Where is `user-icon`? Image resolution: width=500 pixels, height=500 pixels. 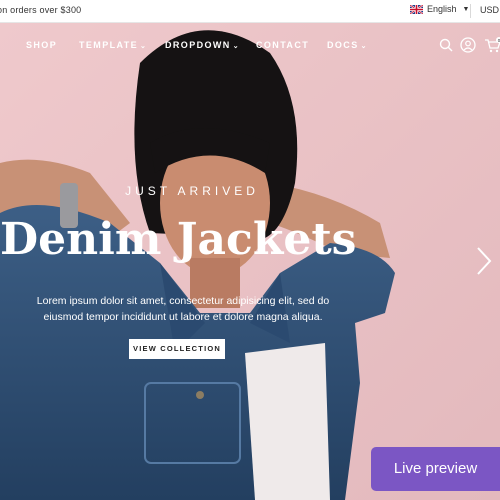 user-icon is located at coordinates (468, 45).